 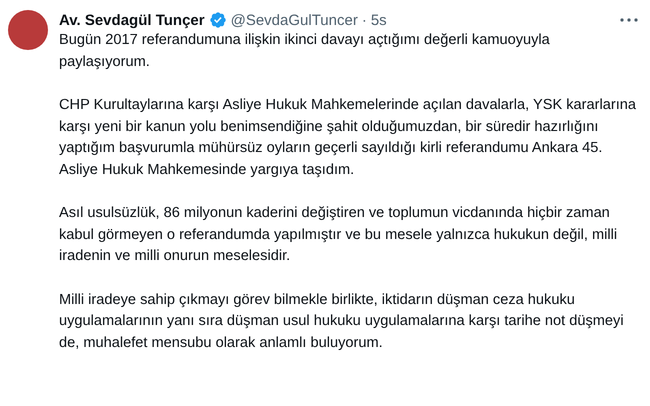 I want to click on tweet-paragraph: Bugün 2017 referandumuna ilişkin ikinci davayı açtığımı değerli kamuoyuyla paylaşıyorum., so click(x=305, y=51).